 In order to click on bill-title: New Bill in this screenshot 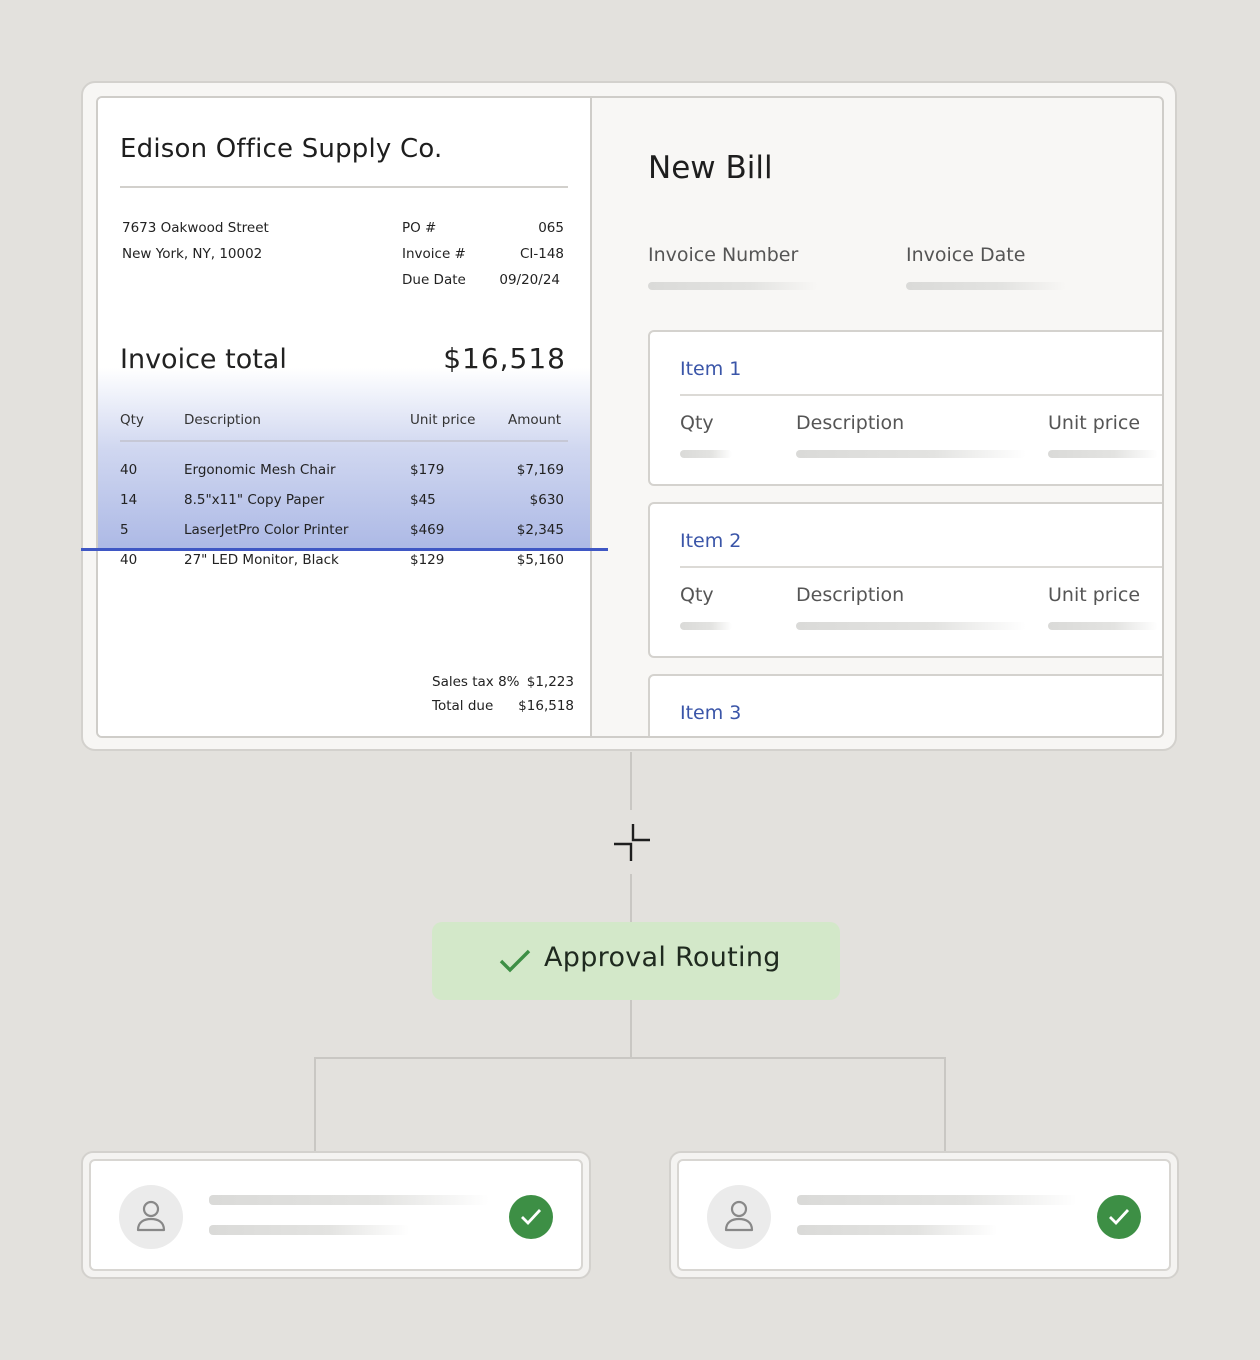, I will do `click(710, 168)`.